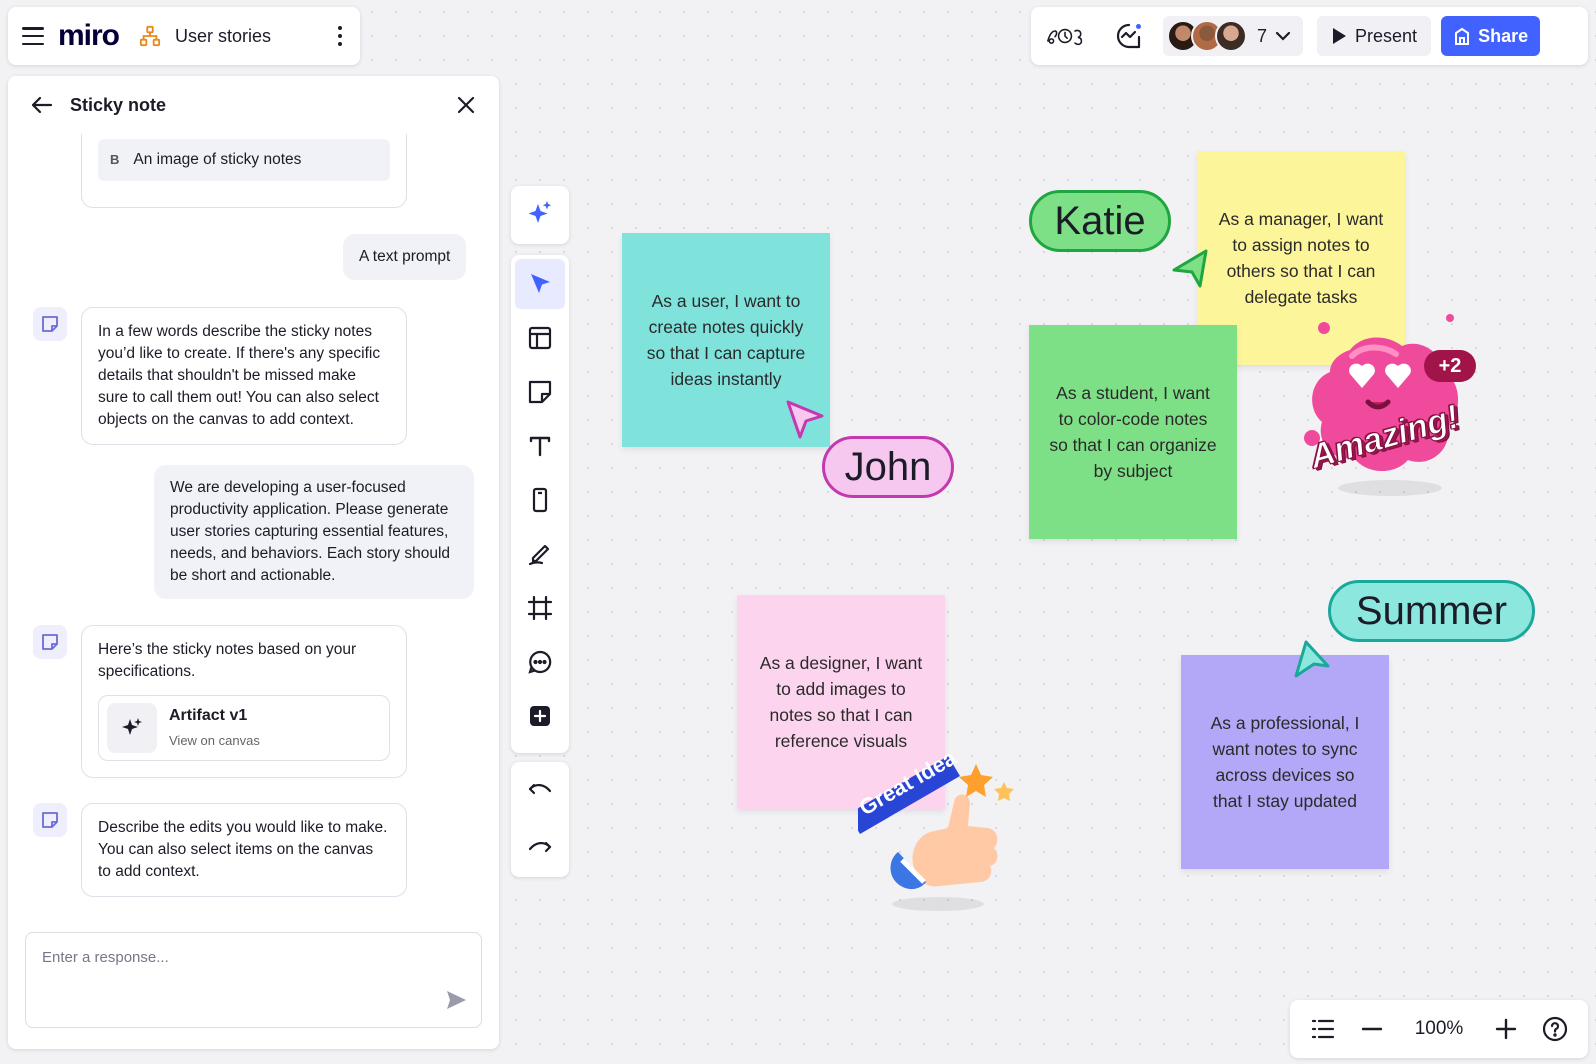 The image size is (1596, 1064). What do you see at coordinates (89, 36) in the screenshot?
I see `app-logo: miro` at bounding box center [89, 36].